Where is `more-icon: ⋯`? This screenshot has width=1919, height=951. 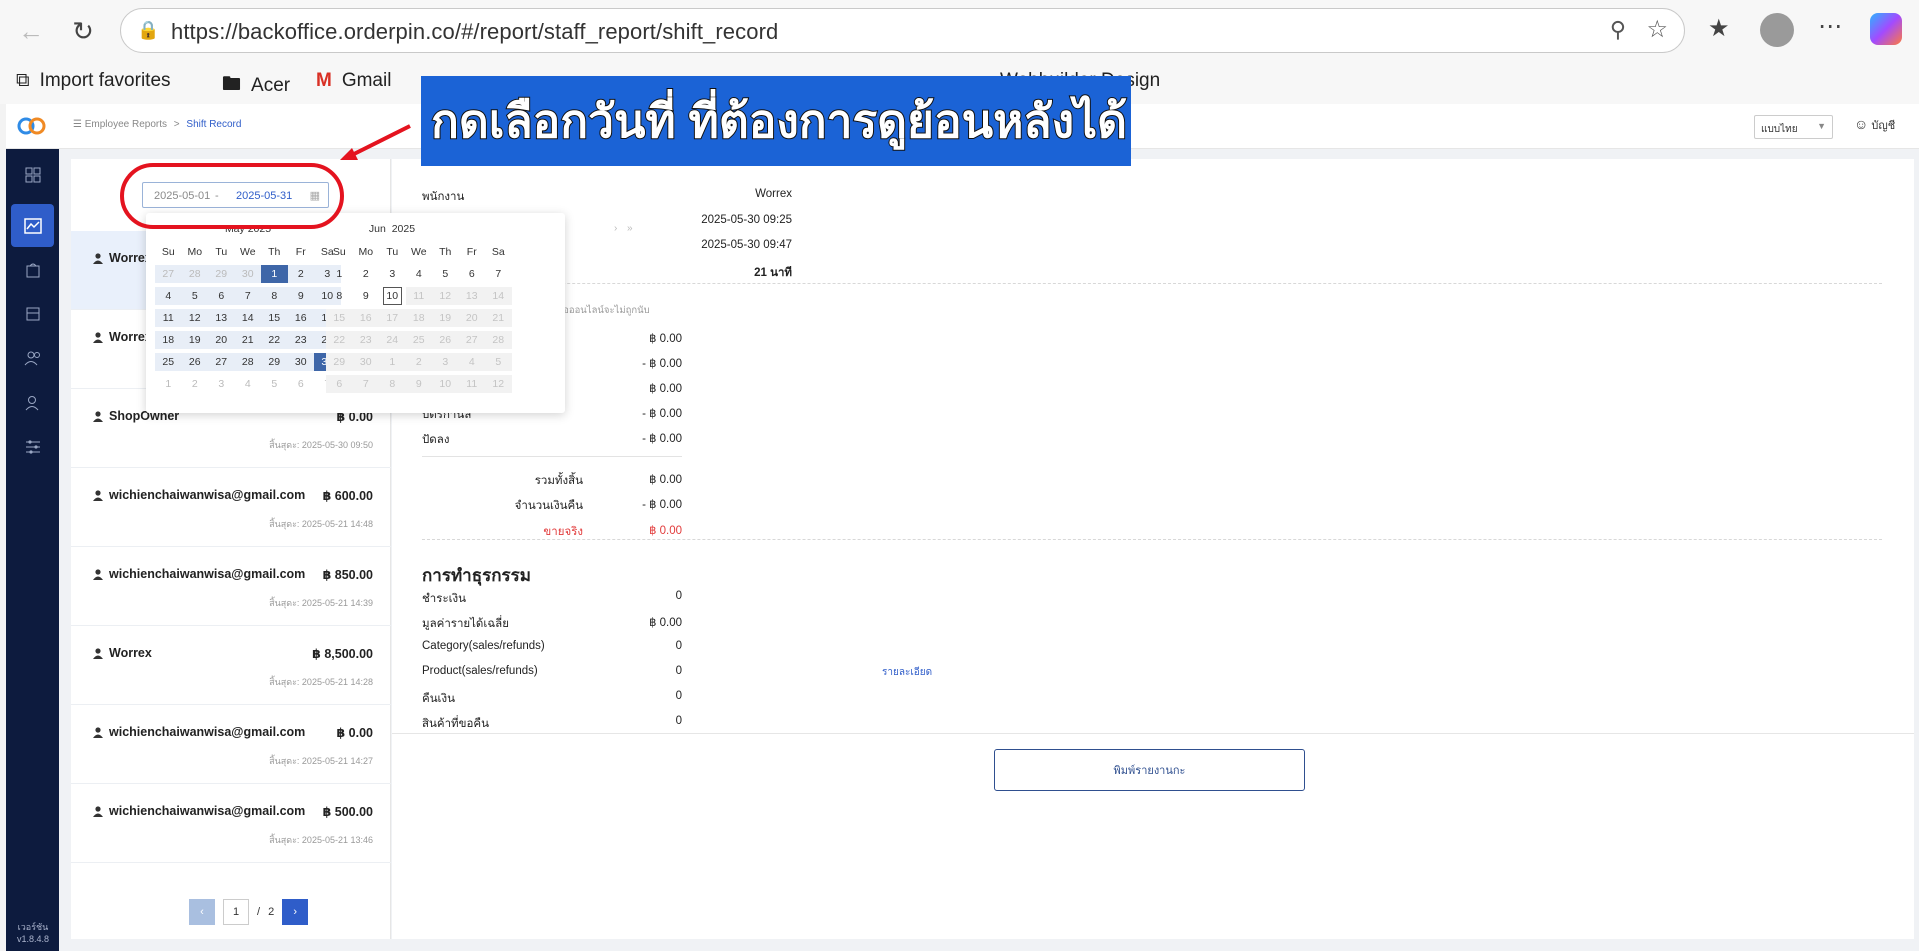 more-icon: ⋯ is located at coordinates (1830, 26).